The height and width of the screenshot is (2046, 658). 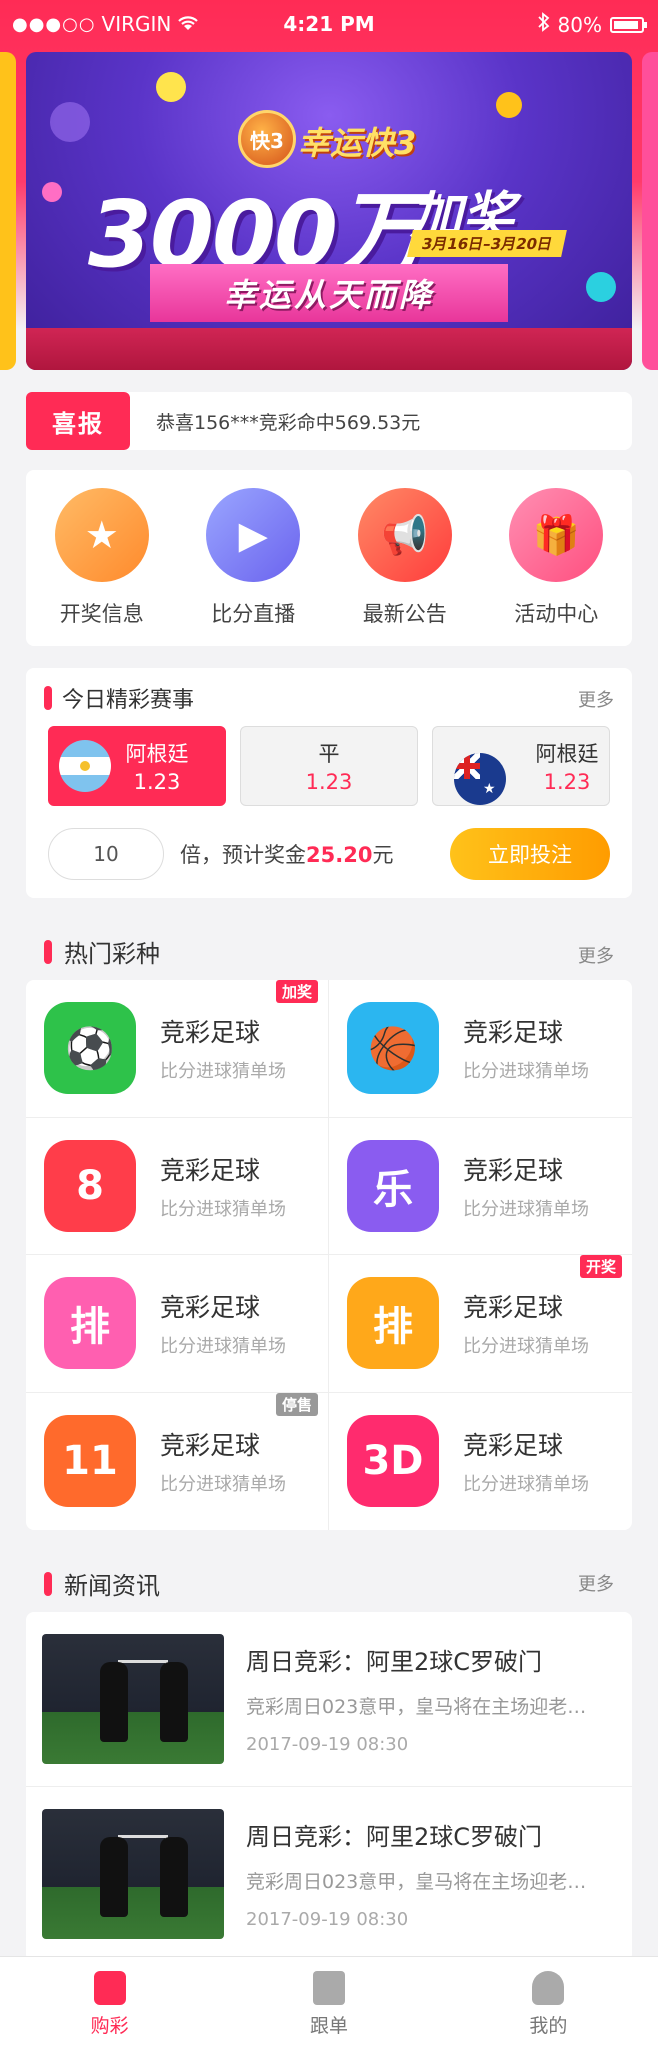 I want to click on status-bar: ●●●○○ VIRGIN 4:21 PM 80%, so click(x=329, y=25).